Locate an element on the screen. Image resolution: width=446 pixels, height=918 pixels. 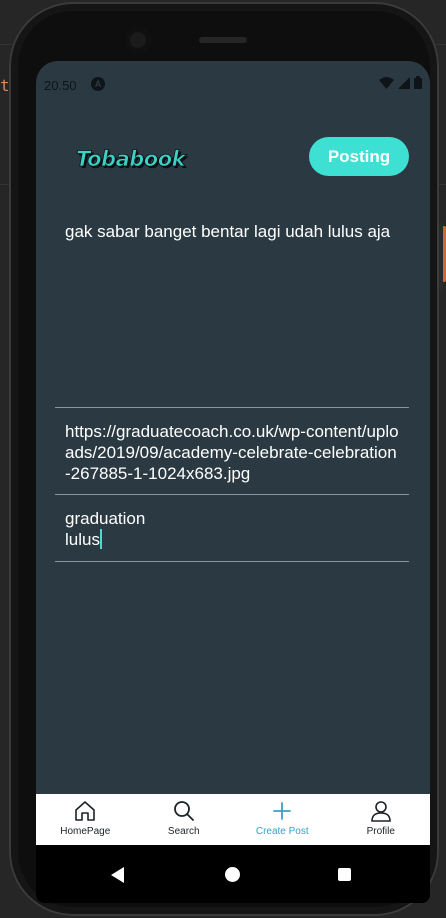
tag-line: lulus is located at coordinates (82, 539).